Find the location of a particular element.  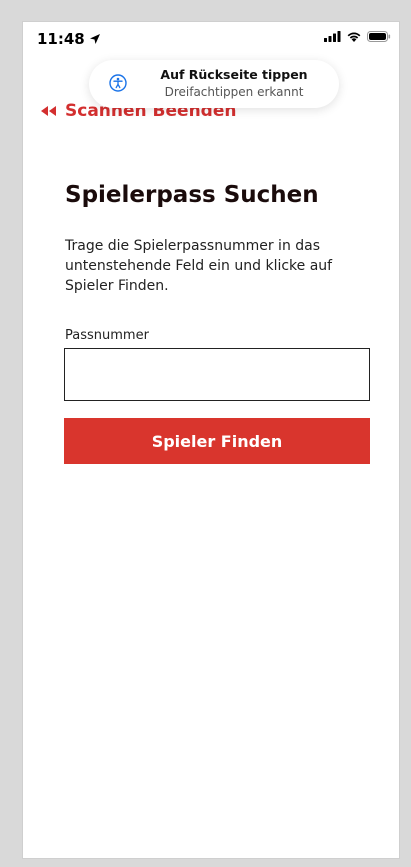

battery-icon is located at coordinates (379, 36).